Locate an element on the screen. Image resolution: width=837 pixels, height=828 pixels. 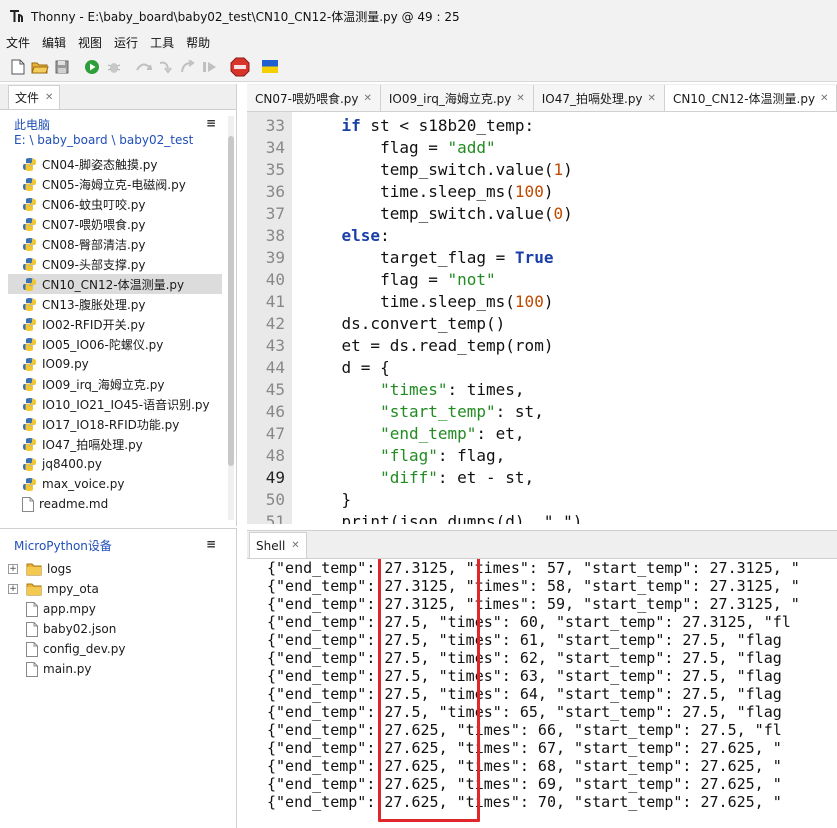
file-item: IO09_irq_海姆立克.py is located at coordinates (115, 384).